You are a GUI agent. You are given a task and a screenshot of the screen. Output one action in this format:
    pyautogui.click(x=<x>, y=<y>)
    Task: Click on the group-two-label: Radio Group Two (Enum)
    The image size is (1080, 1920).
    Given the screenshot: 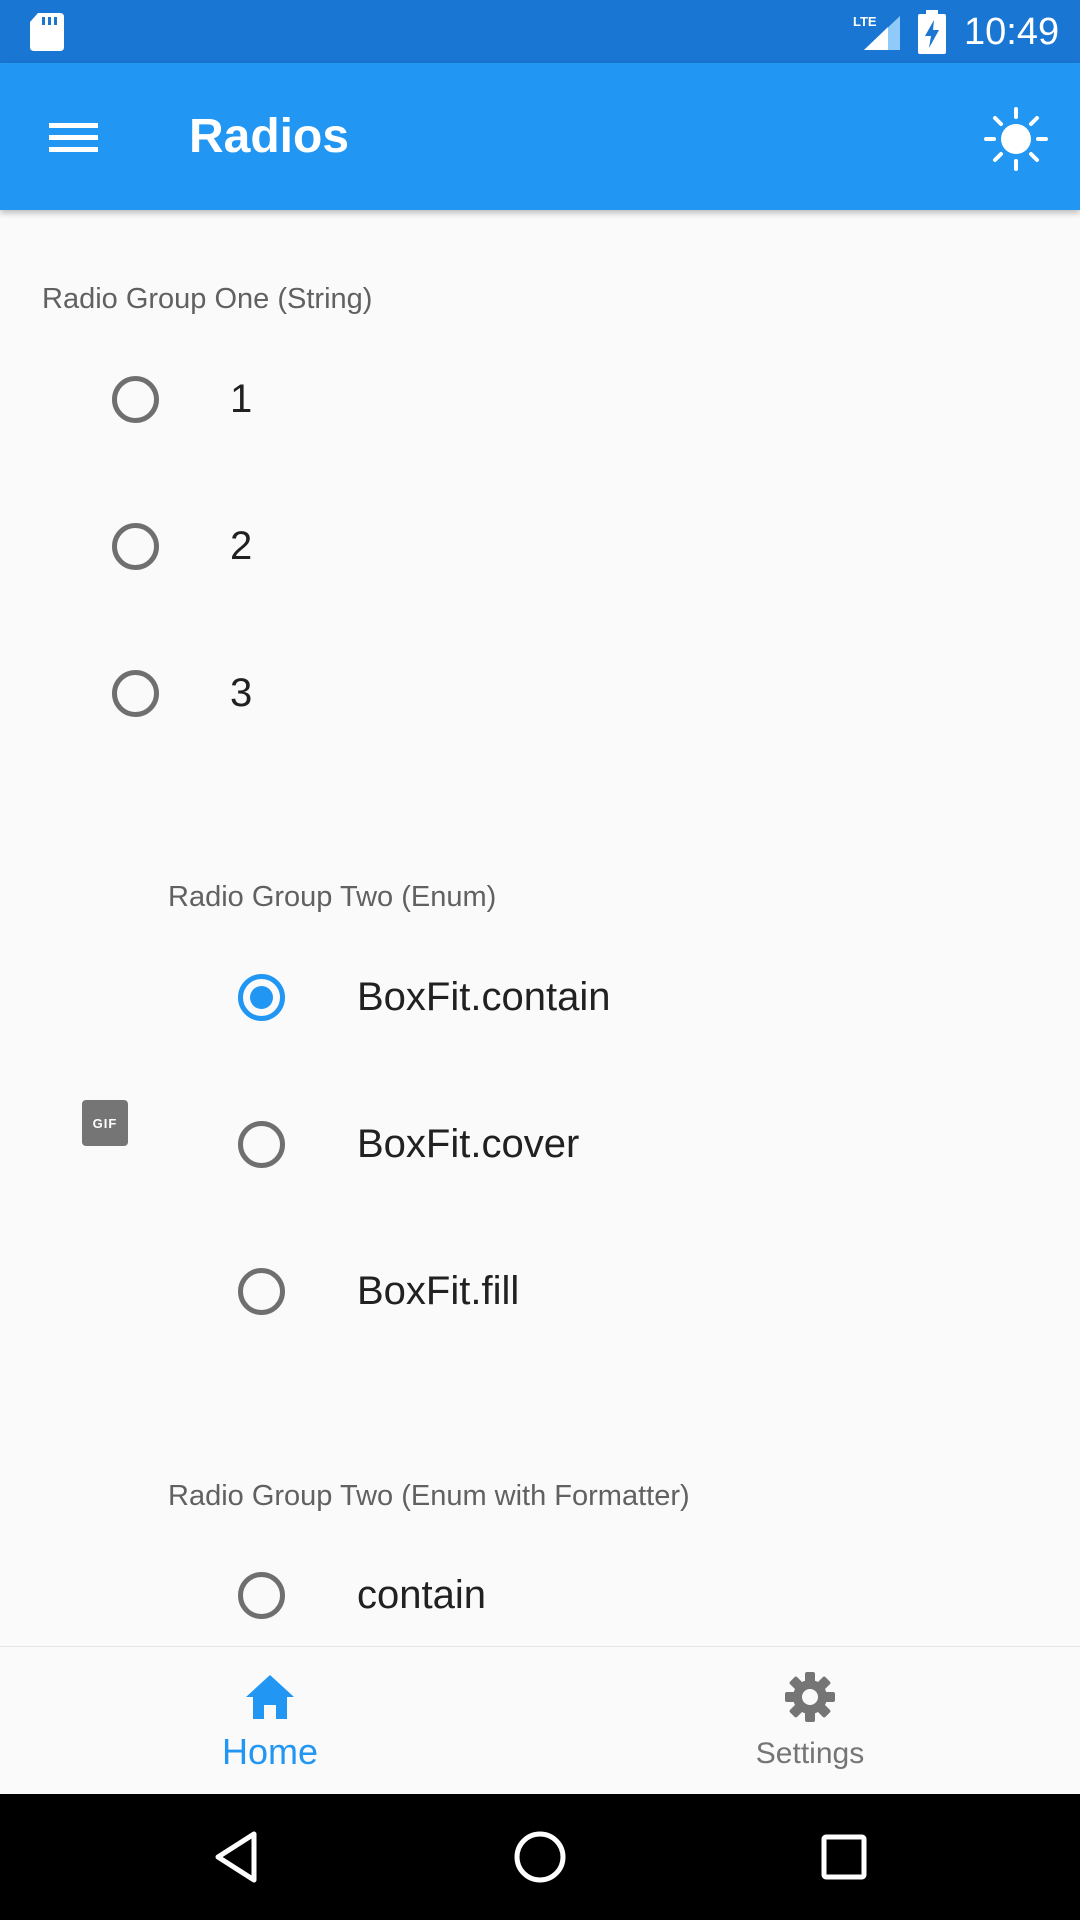 What is the action you would take?
    pyautogui.click(x=332, y=897)
    